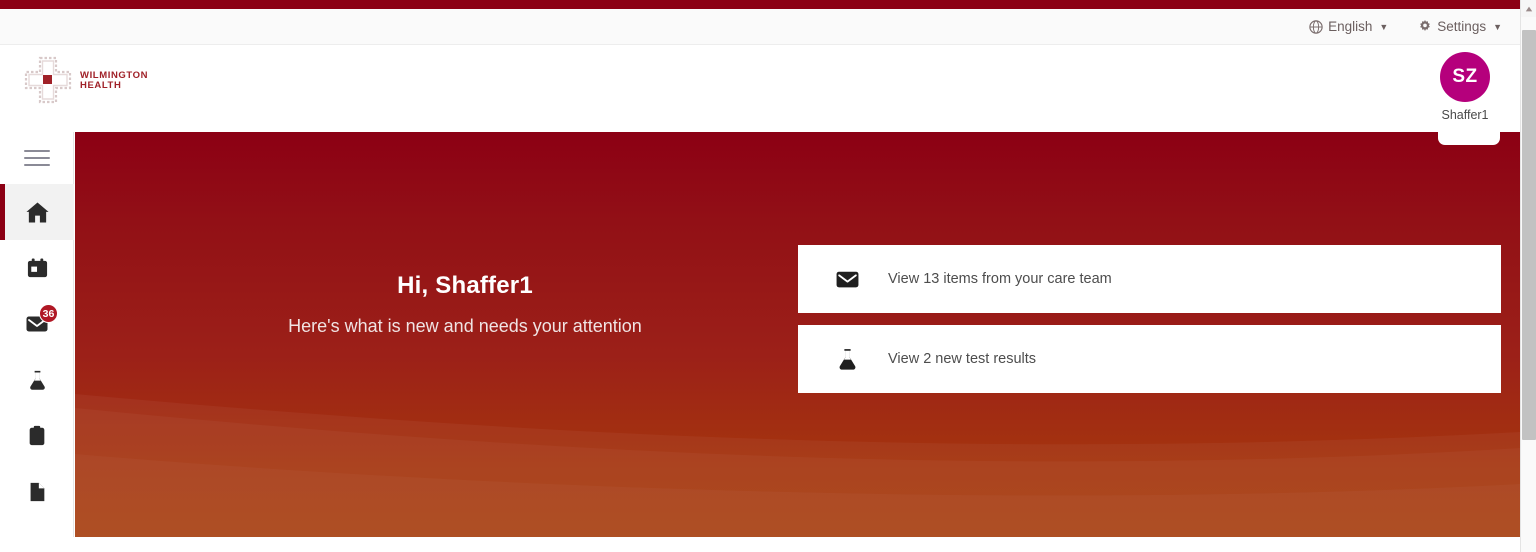  I want to click on medical-cross-logo-icon, so click(48, 80).